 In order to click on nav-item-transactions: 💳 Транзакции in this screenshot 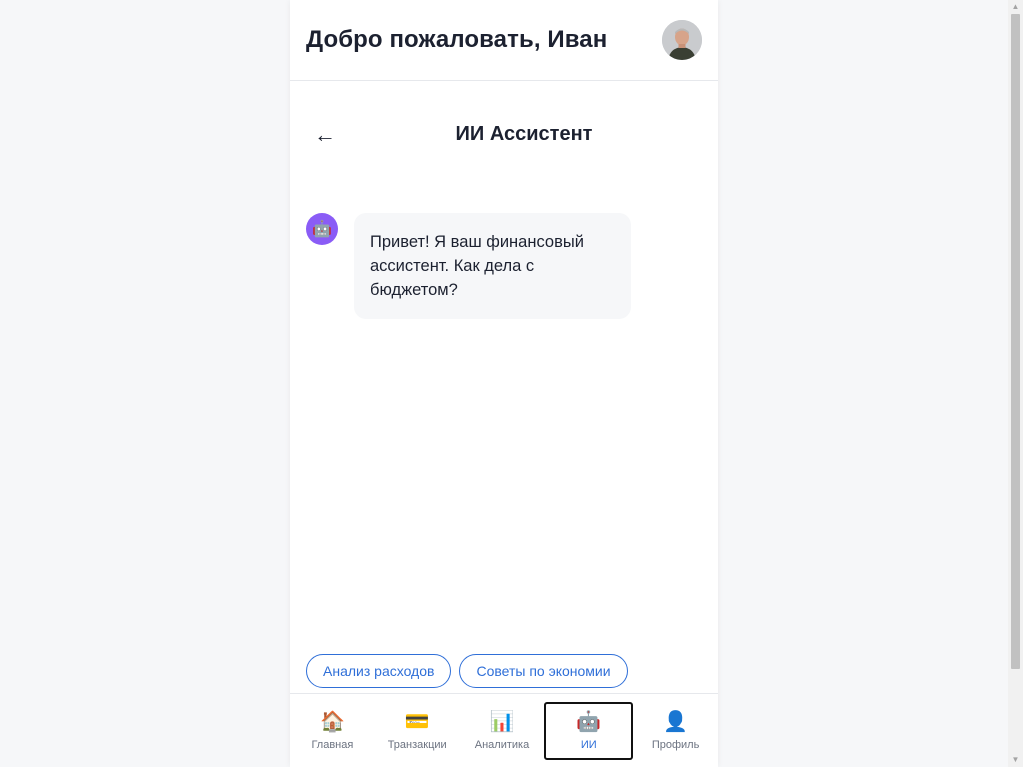, I will do `click(417, 731)`.